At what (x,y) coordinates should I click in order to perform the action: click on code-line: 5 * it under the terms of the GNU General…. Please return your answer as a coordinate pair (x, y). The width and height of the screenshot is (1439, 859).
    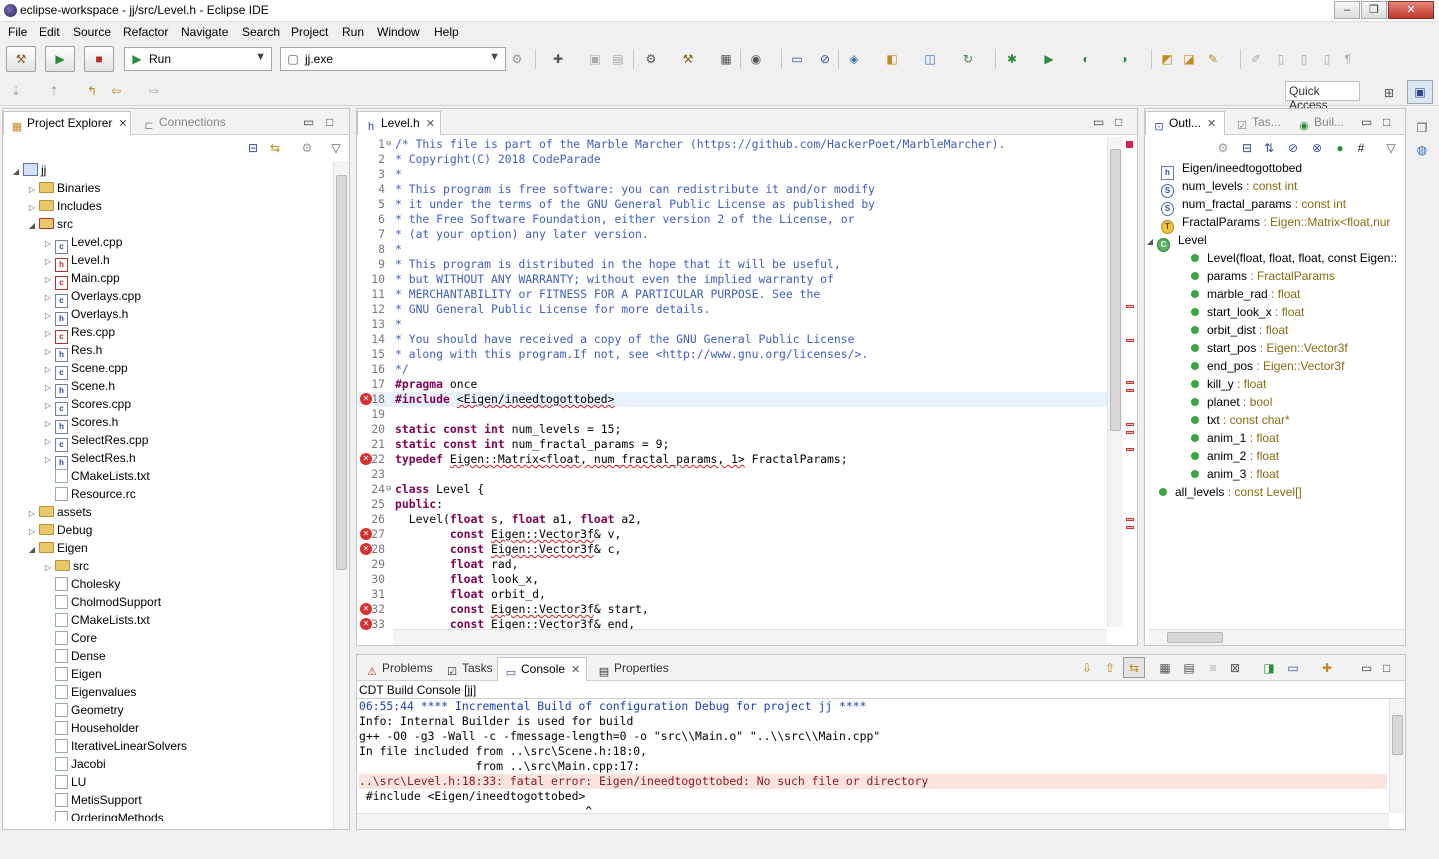
    Looking at the image, I should click on (733, 204).